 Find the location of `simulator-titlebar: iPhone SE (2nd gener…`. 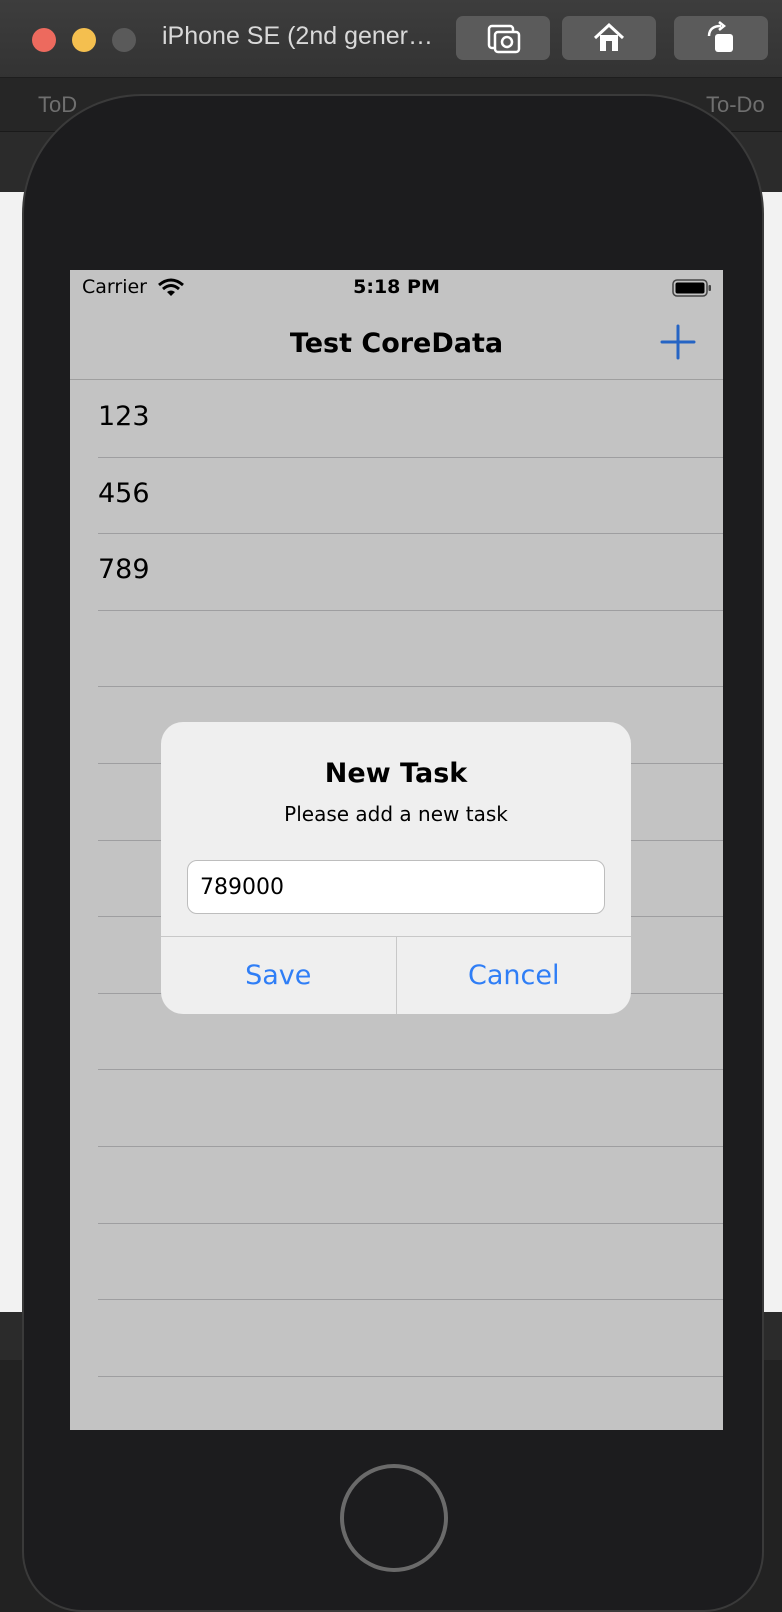

simulator-titlebar: iPhone SE (2nd gener… is located at coordinates (391, 39).